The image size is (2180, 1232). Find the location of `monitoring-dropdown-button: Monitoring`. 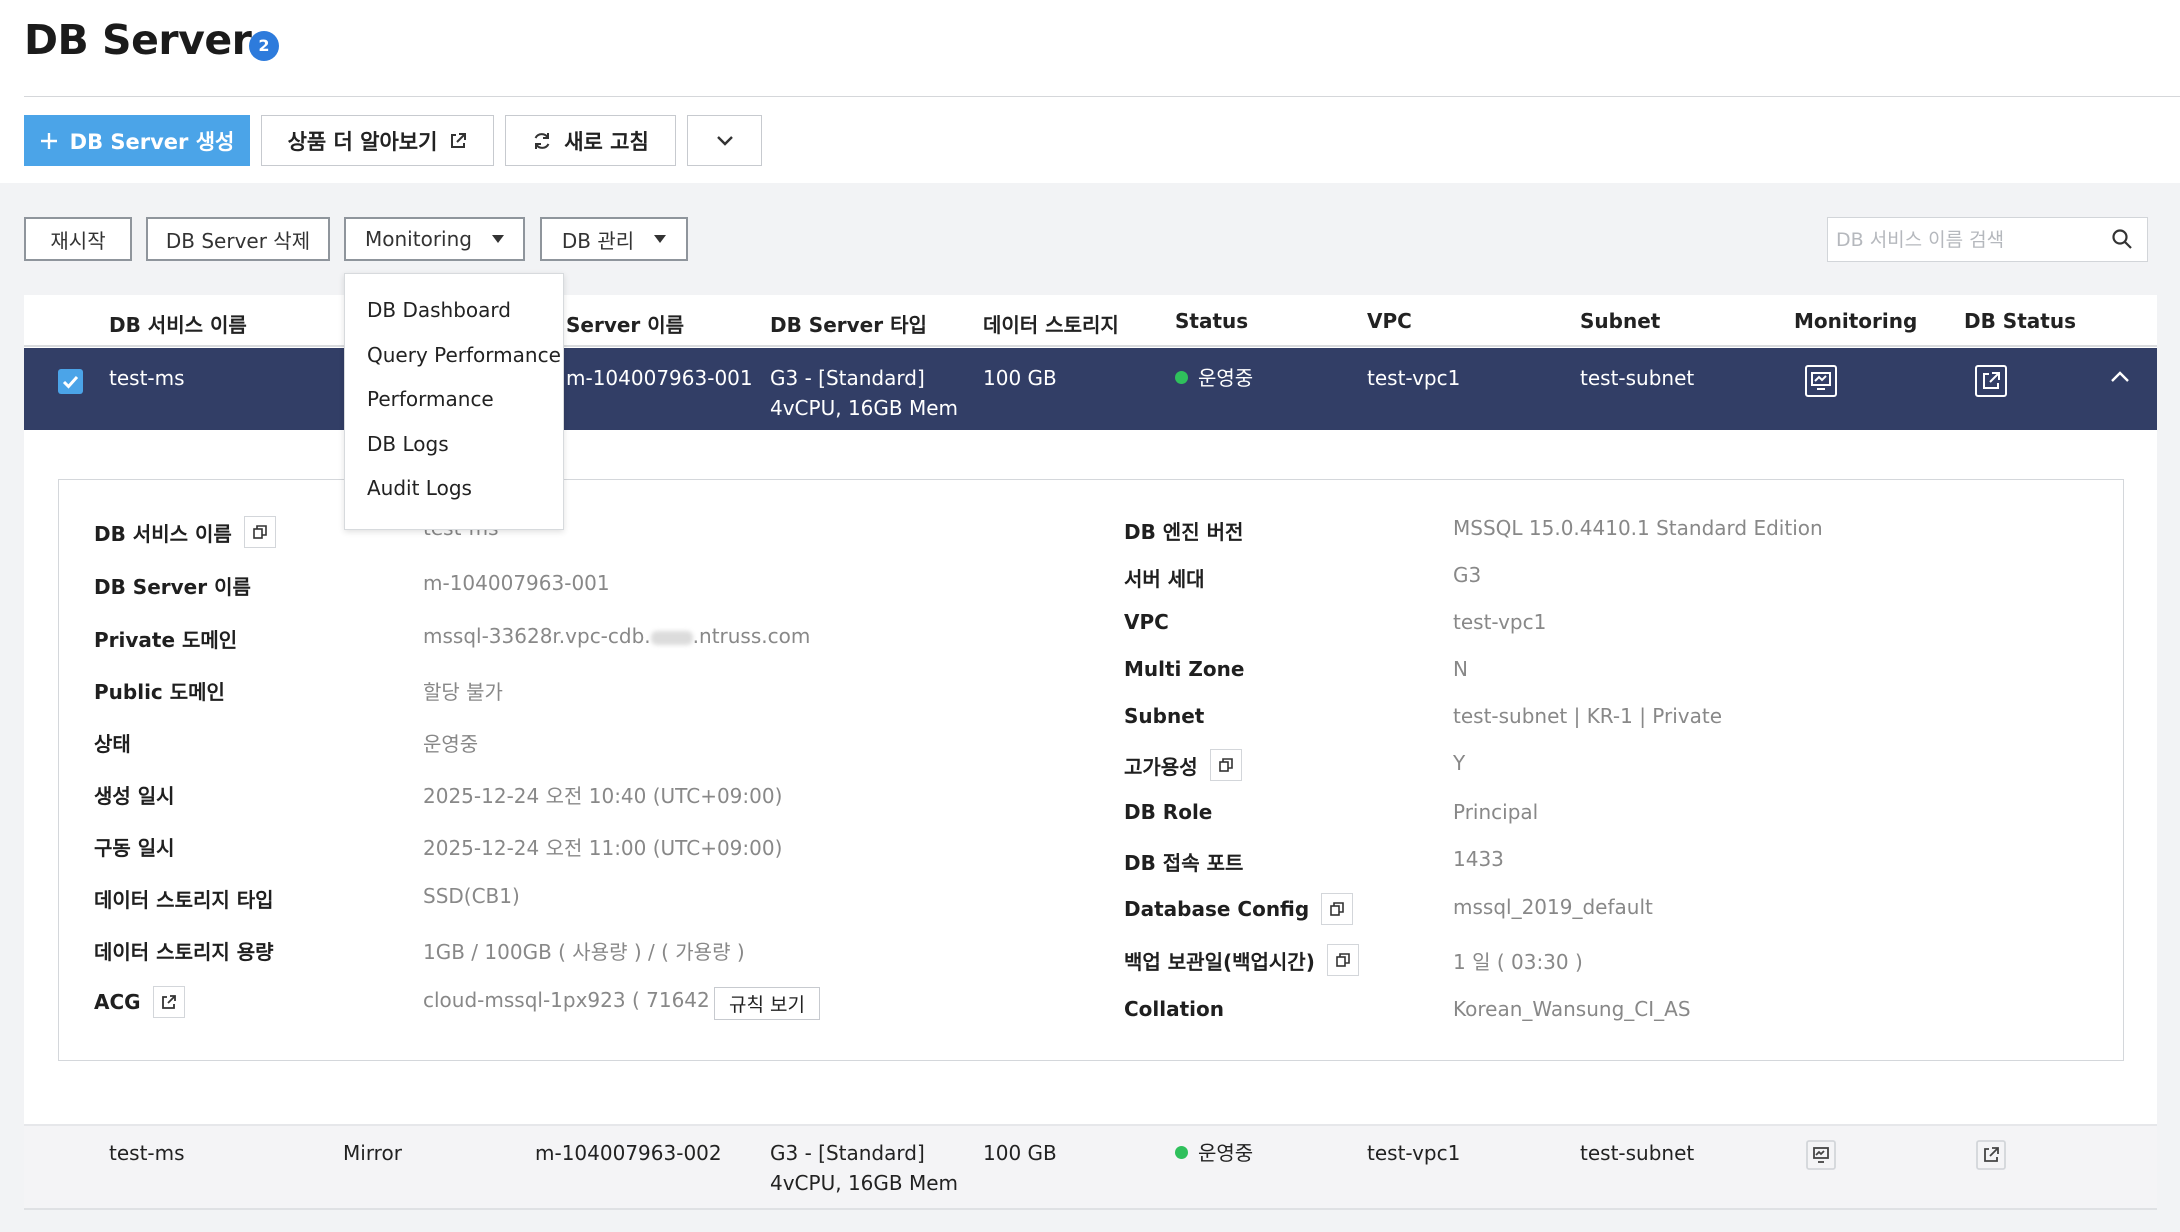

monitoring-dropdown-button: Monitoring is located at coordinates (434, 239).